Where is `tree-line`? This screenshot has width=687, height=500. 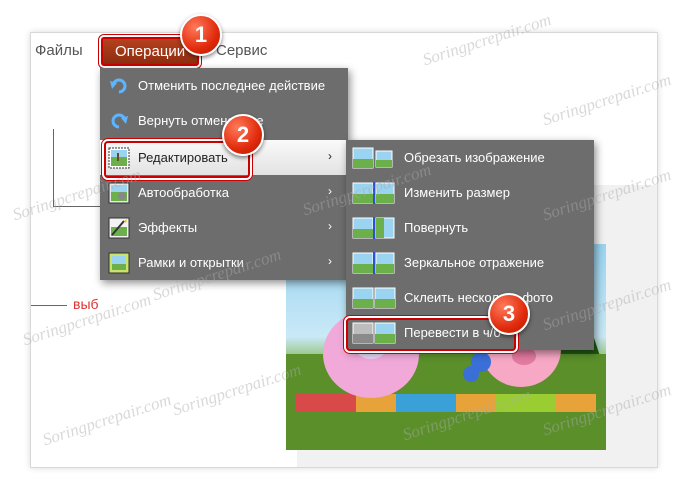 tree-line is located at coordinates (49, 305).